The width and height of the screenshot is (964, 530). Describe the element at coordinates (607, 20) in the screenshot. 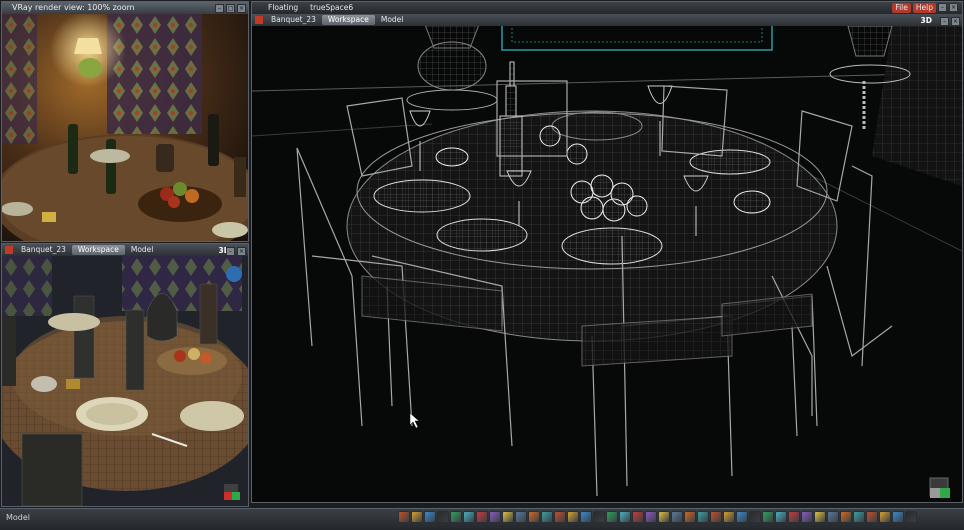

I see `main-viewport-tabbar: Banquet_23 Workspace Model` at that location.